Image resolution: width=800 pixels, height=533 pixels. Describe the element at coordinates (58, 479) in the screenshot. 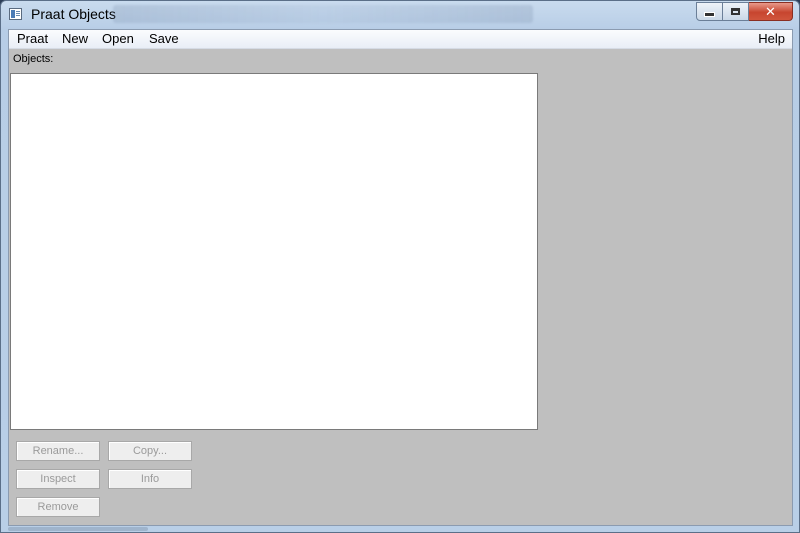

I see `inspect-button: Inspect` at that location.